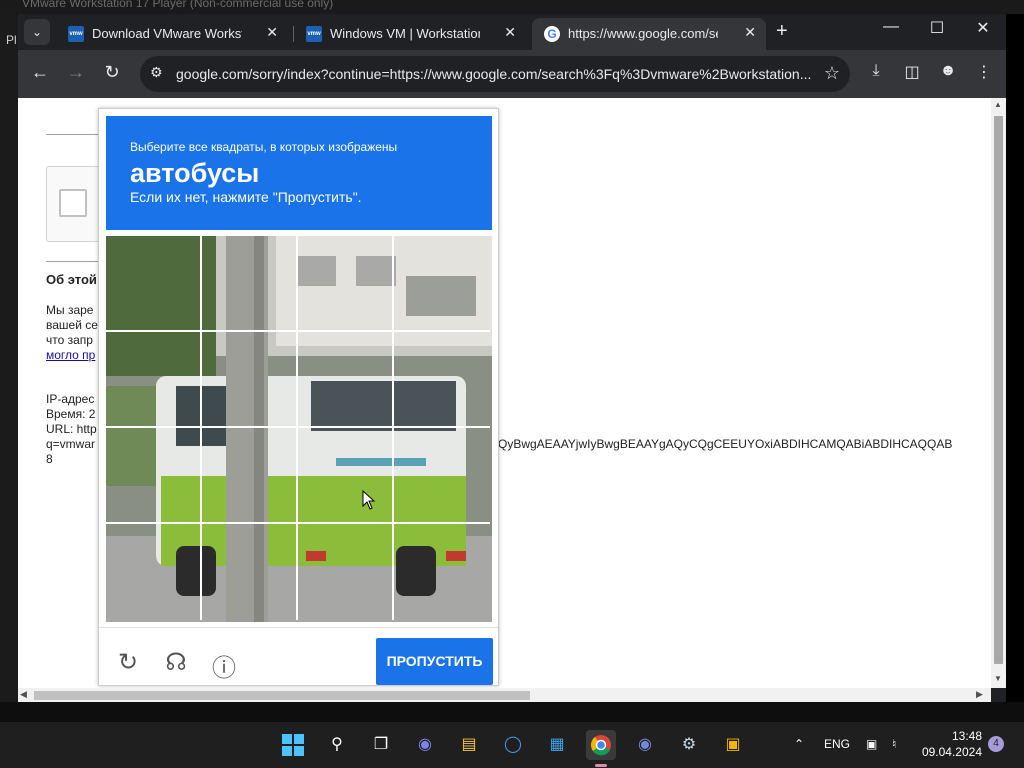 The height and width of the screenshot is (768, 1024). Describe the element at coordinates (948, 71) in the screenshot. I see `profile-icon: ☻` at that location.